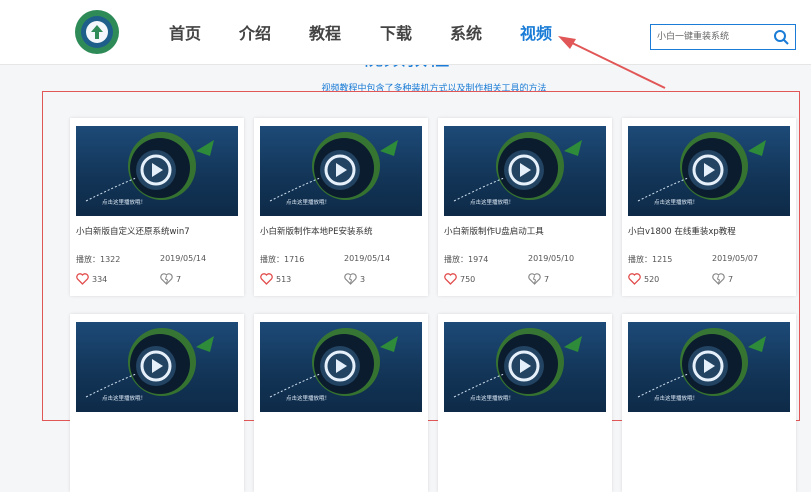 The image size is (811, 492). What do you see at coordinates (612, 62) in the screenshot?
I see `annotation-arrow` at bounding box center [612, 62].